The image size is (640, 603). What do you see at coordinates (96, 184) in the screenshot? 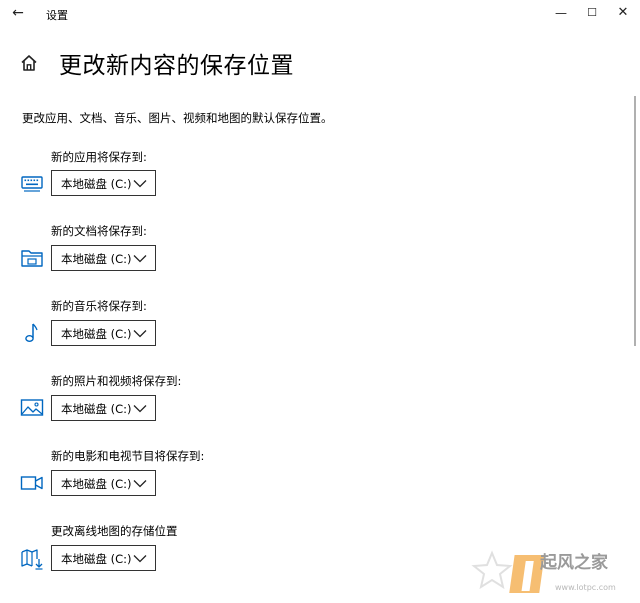
I see `apps-drive-value: 本地磁盘 (C:)` at bounding box center [96, 184].